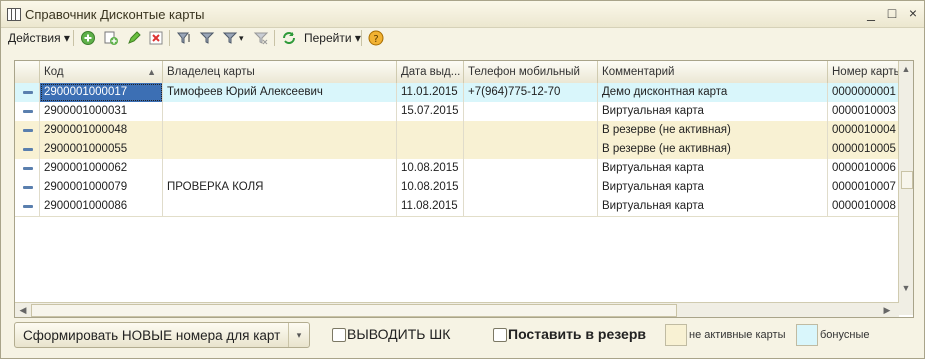  What do you see at coordinates (892, 13) in the screenshot?
I see `maximize-button: □` at bounding box center [892, 13].